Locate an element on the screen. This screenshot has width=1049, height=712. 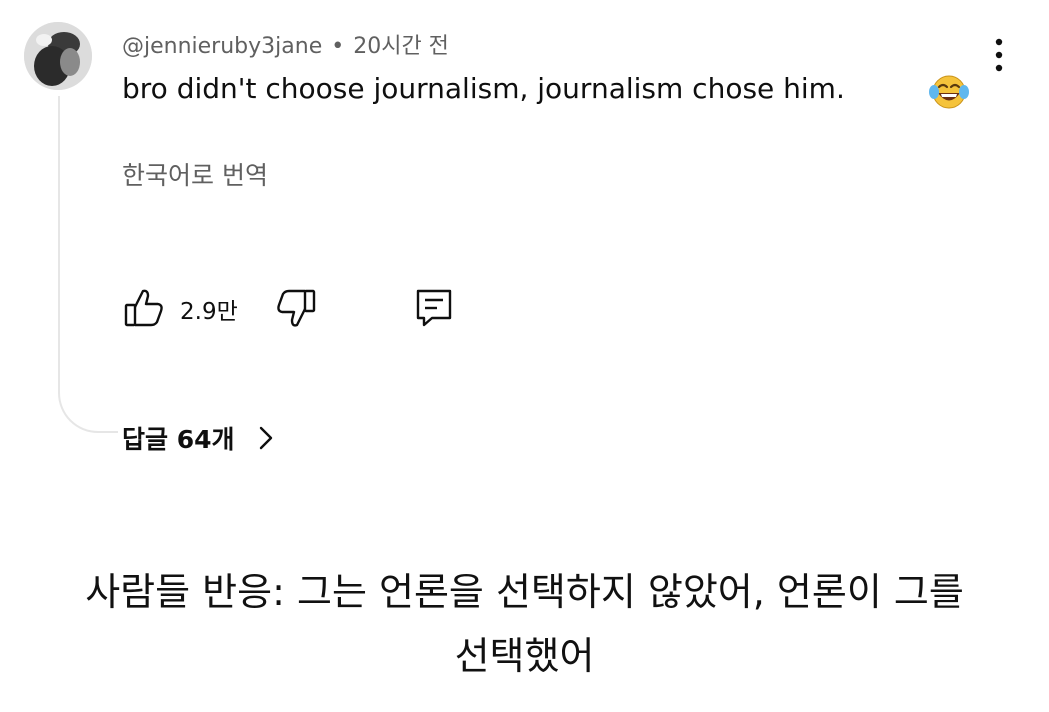
more-vertical-icon is located at coordinates (999, 56).